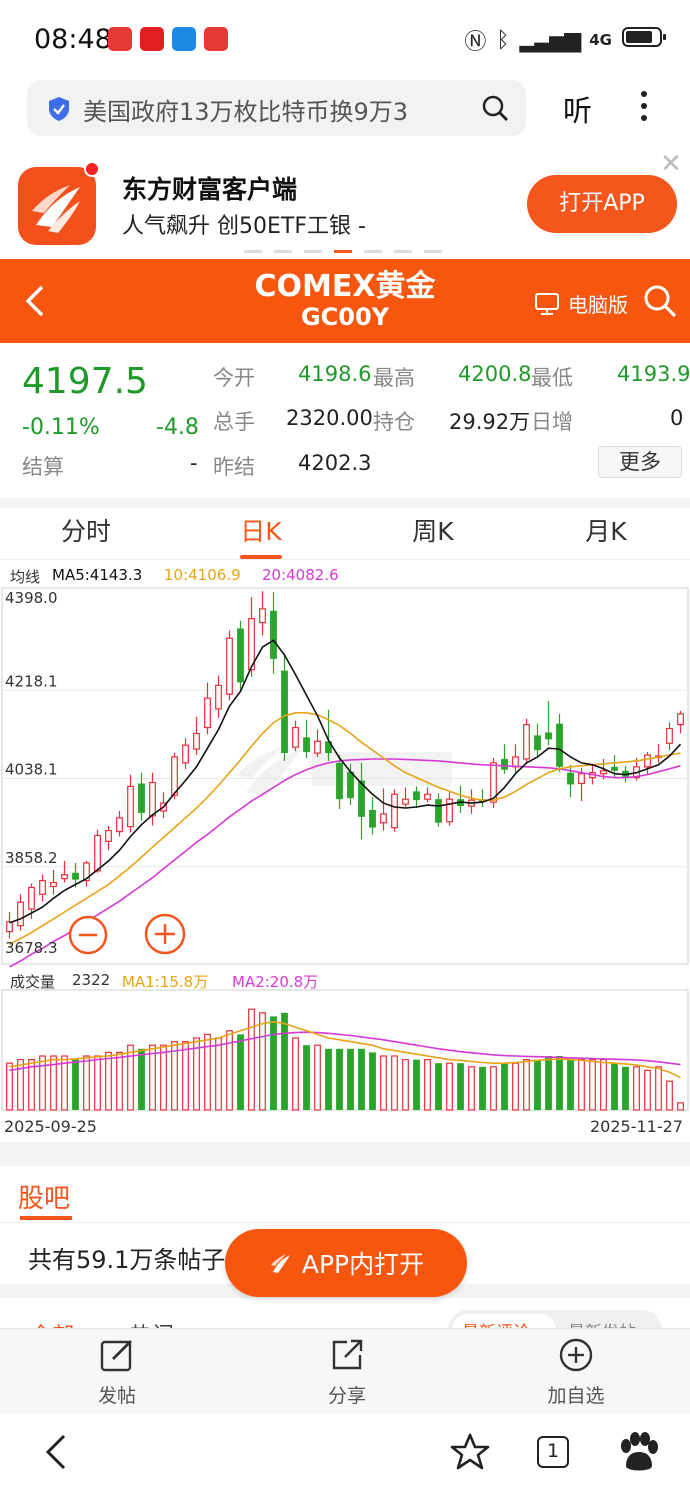 The image size is (690, 1489). Describe the element at coordinates (644, 106) in the screenshot. I see `more-menu-icon` at that location.